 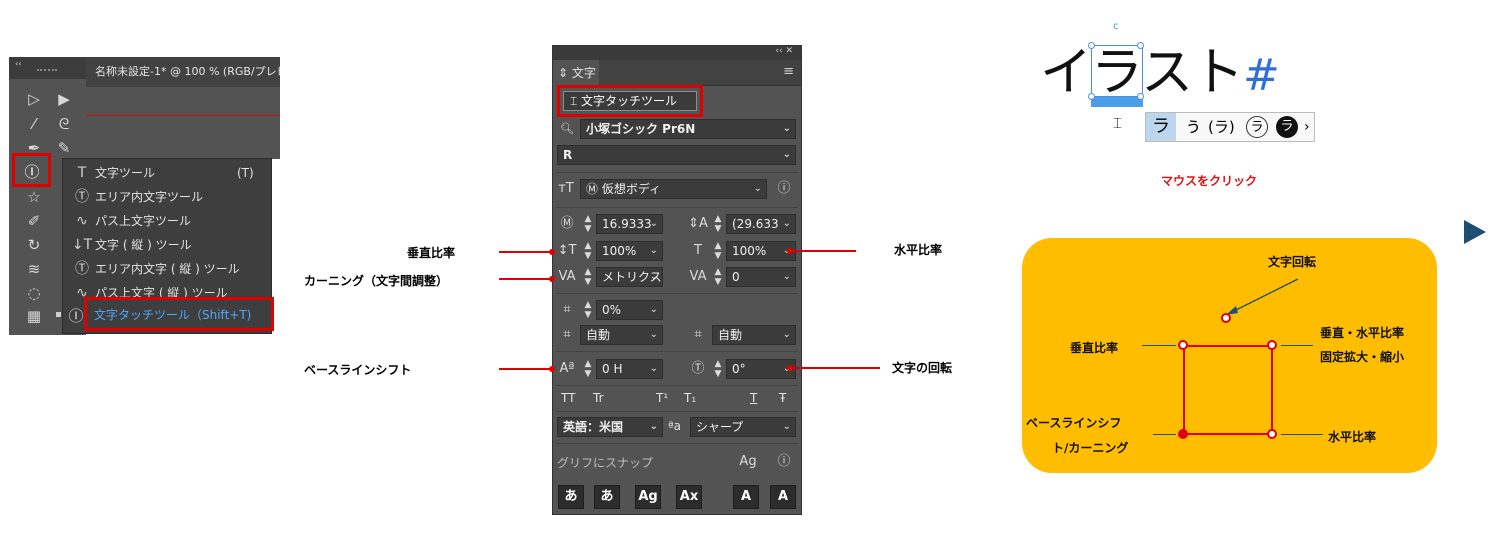 What do you see at coordinates (588, 224) in the screenshot?
I see `font-size-stepper: ▲ ▼` at bounding box center [588, 224].